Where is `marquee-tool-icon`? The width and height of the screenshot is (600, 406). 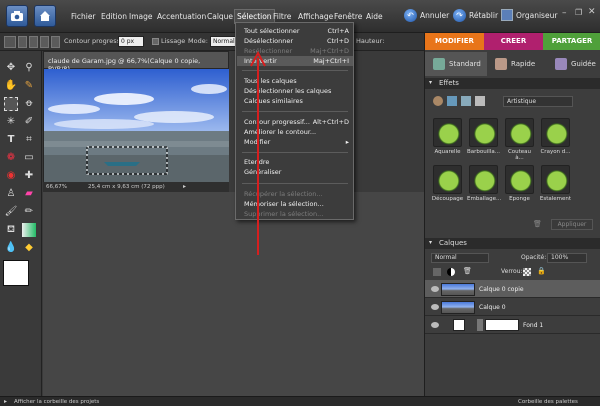
marquee-tool-icon is located at coordinates (10, 42).